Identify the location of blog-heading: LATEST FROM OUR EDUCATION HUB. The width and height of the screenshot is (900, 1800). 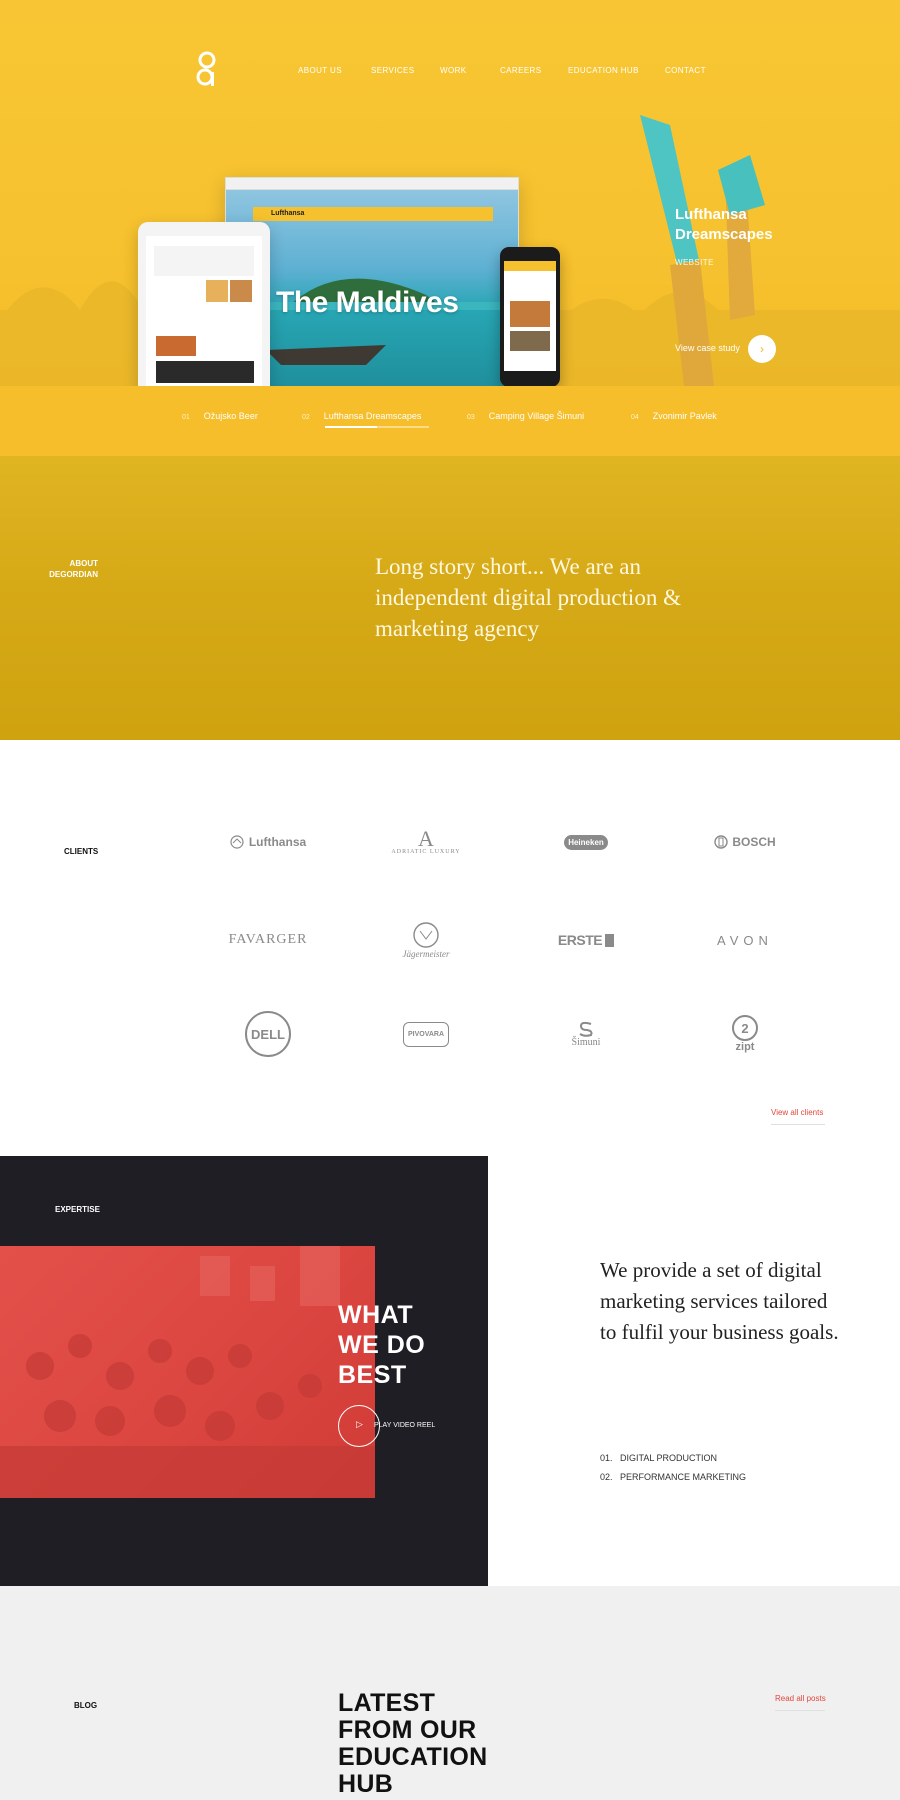
(413, 1743).